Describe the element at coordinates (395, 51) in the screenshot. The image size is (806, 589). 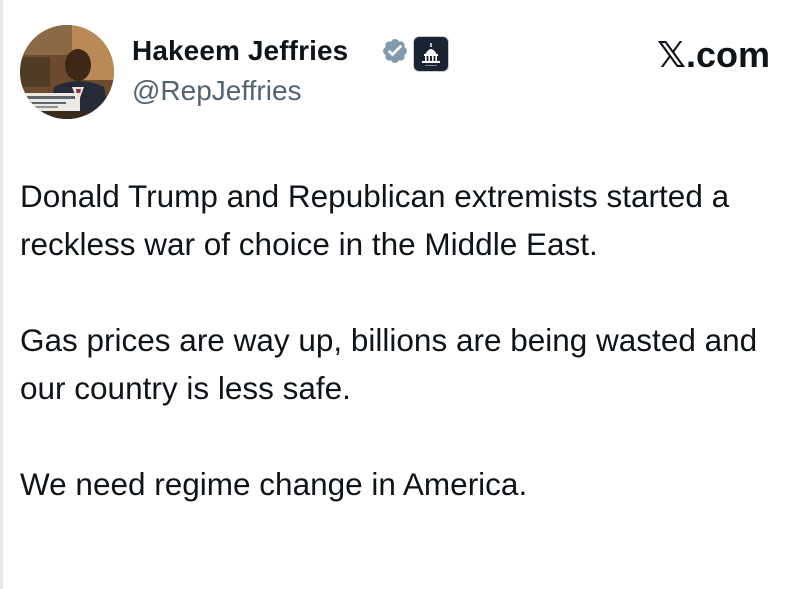
I see `verified-badge-icon` at that location.